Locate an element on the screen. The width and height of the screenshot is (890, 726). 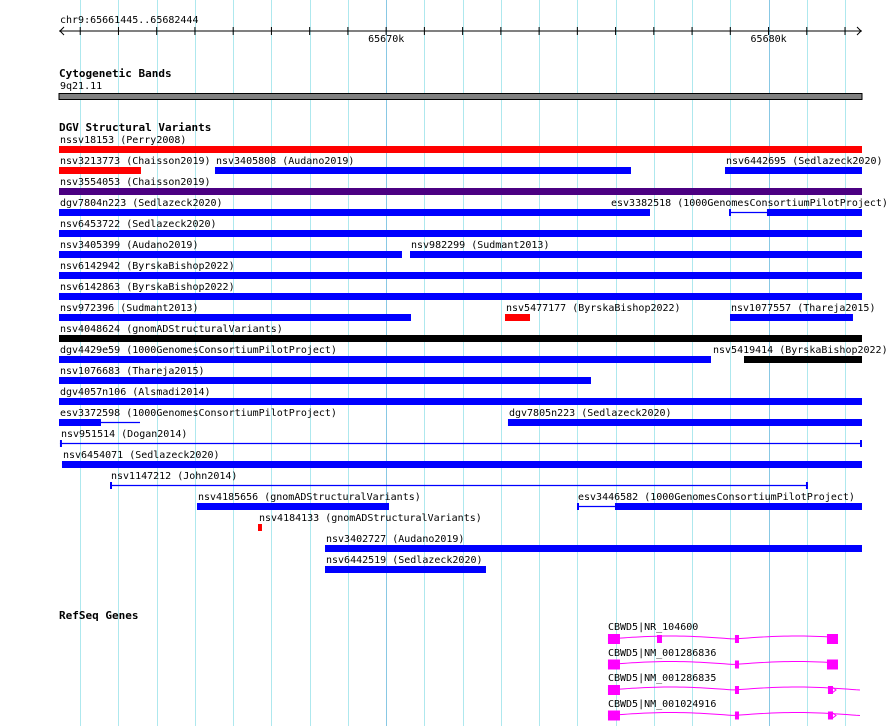
variant-label: nsv972396 (Sudmant2013) is located at coordinates (129, 308).